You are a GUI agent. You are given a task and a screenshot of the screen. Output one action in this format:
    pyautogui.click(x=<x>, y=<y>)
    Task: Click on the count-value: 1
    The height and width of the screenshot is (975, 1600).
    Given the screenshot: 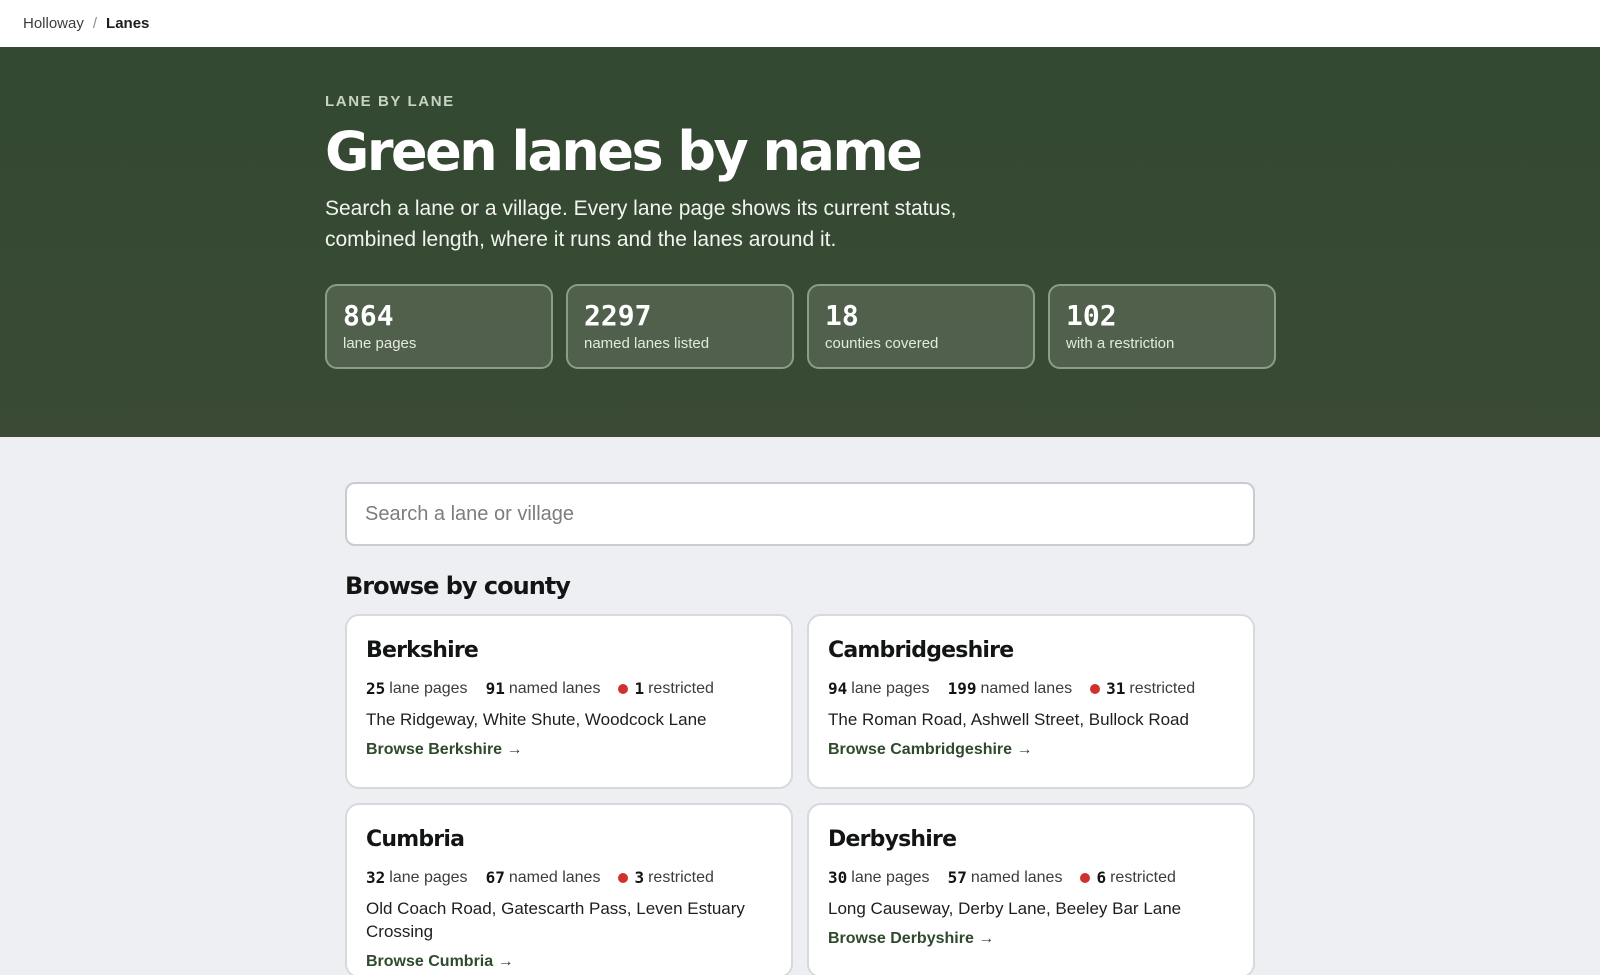 What is the action you would take?
    pyautogui.click(x=639, y=688)
    